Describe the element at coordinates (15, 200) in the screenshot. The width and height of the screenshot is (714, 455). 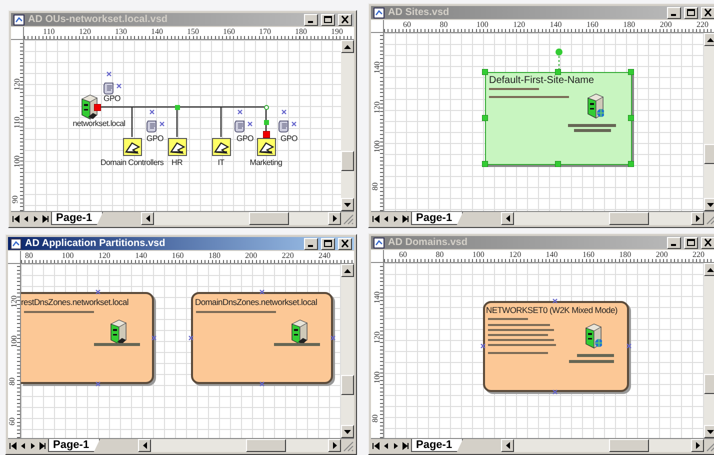
I see `ruler-label: 90` at that location.